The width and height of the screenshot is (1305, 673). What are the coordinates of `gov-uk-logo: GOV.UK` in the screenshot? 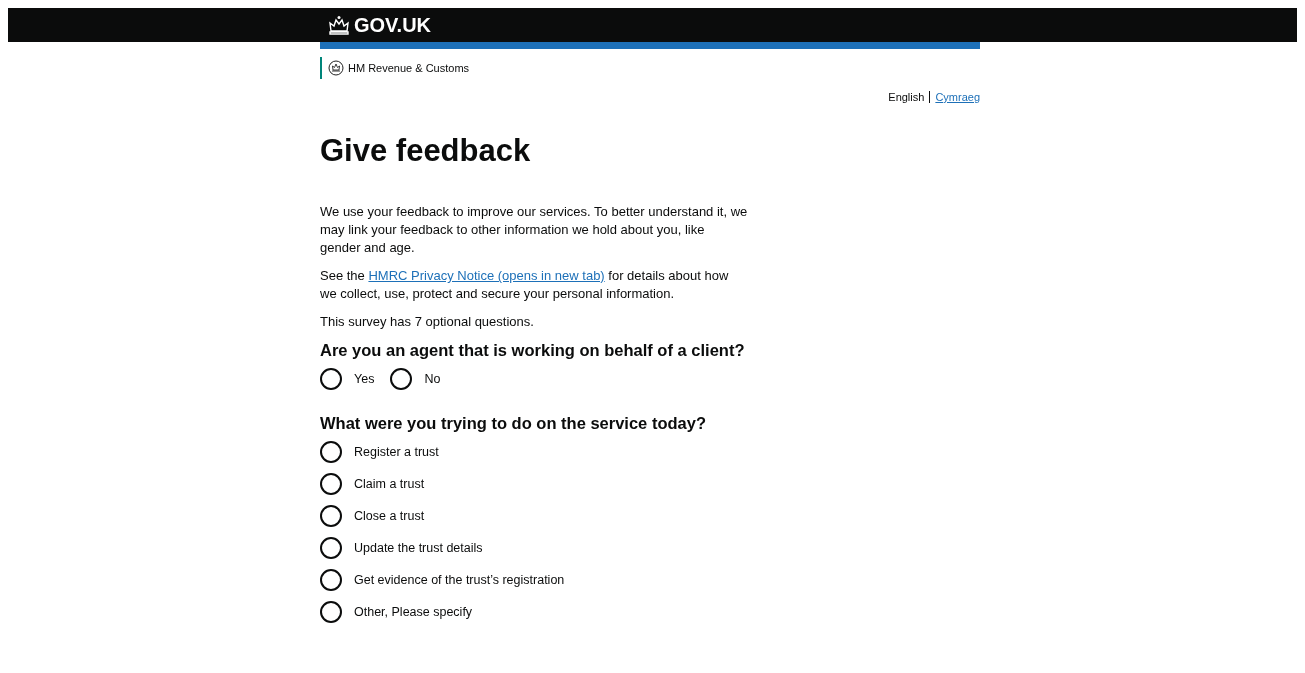 It's located at (376, 25).